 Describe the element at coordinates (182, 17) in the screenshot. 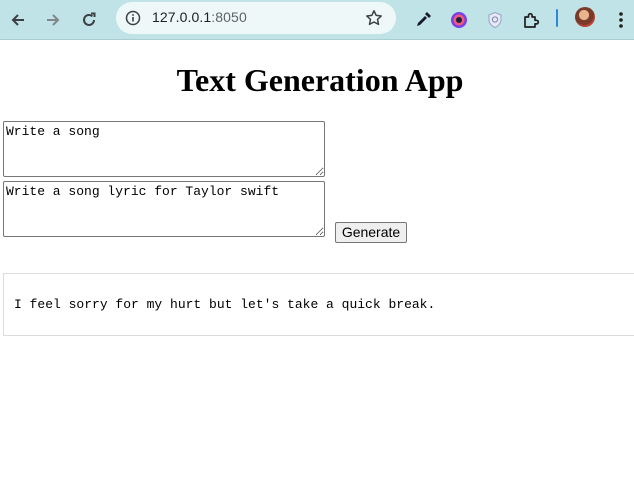

I see `url-host: 127.0.0.1` at that location.